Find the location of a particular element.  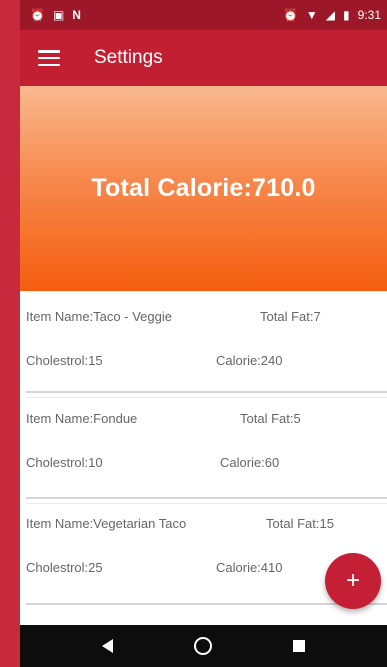

item-calorie: Calorie:410 is located at coordinates (249, 567).